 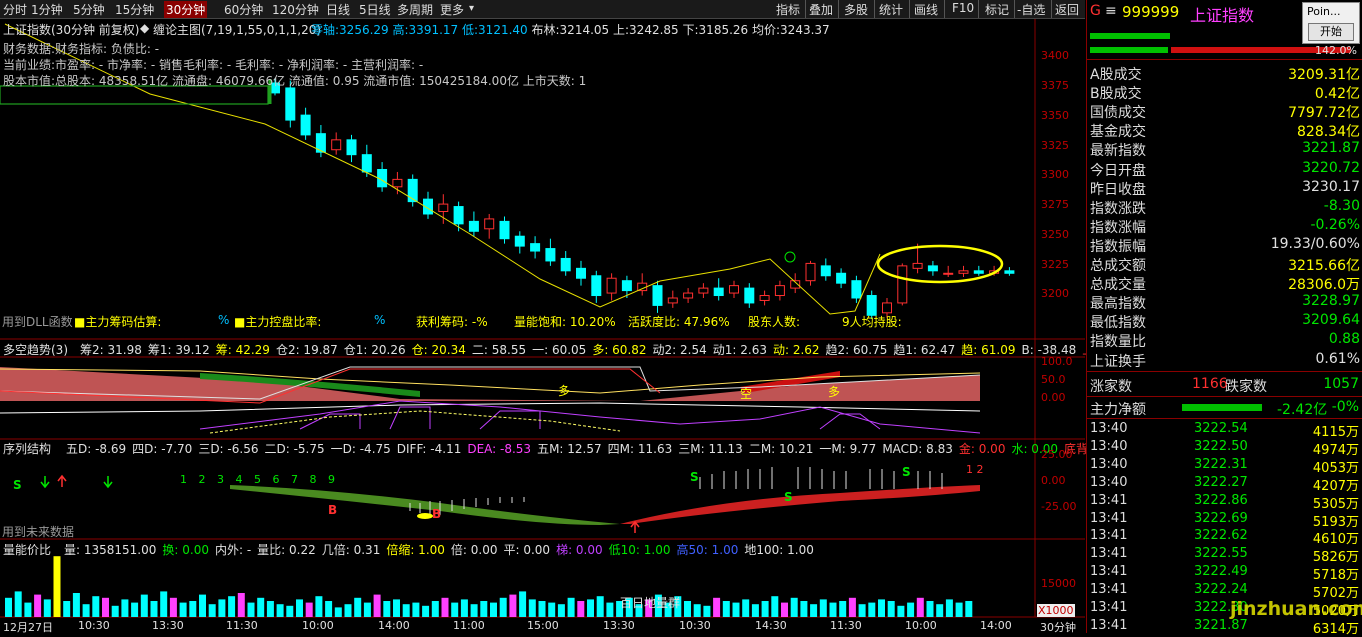 What do you see at coordinates (1336, 50) in the screenshot?
I see `buy-sell-ratio: 142.0%` at bounding box center [1336, 50].